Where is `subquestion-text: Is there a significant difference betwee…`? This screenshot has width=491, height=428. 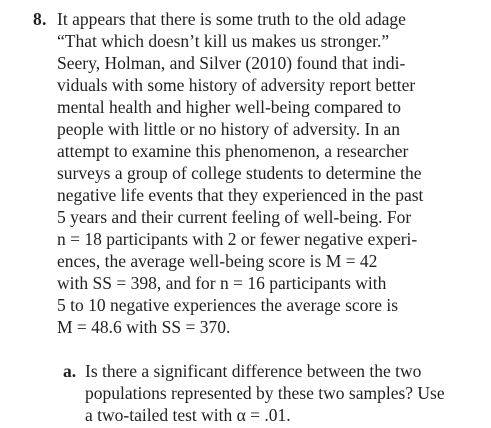
subquestion-text: Is there a significant difference betwee… is located at coordinates (265, 393).